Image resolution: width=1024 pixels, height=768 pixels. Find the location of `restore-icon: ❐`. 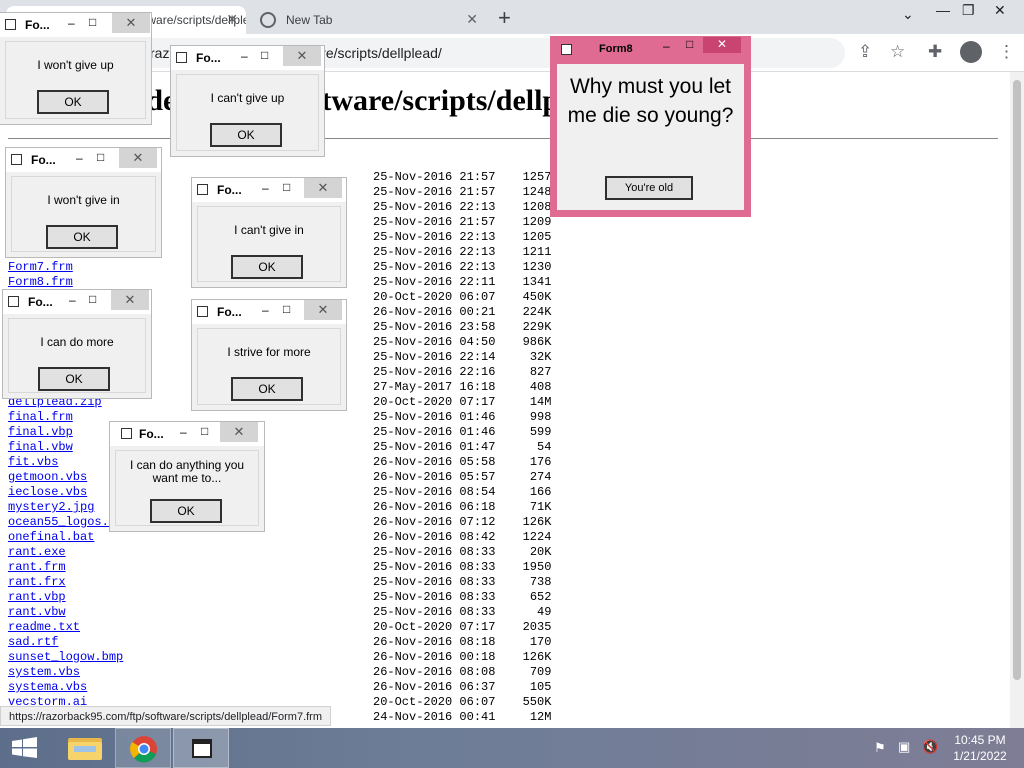

restore-icon: ❐ is located at coordinates (968, 10).